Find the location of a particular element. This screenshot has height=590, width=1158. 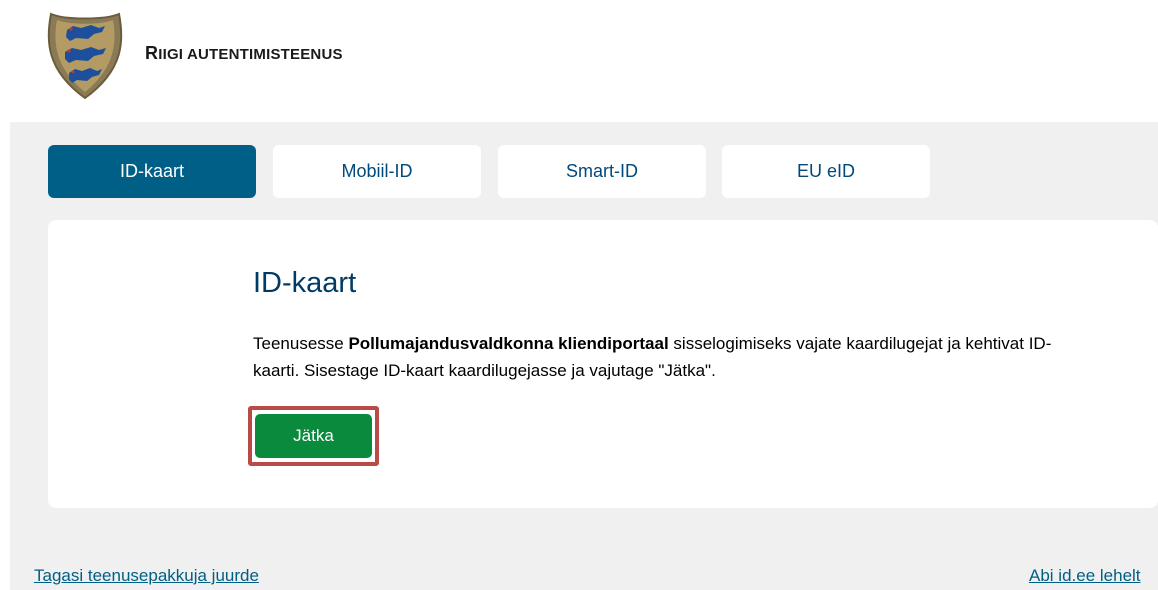

help-link: Abi id.ee lehelt is located at coordinates (1085, 576).